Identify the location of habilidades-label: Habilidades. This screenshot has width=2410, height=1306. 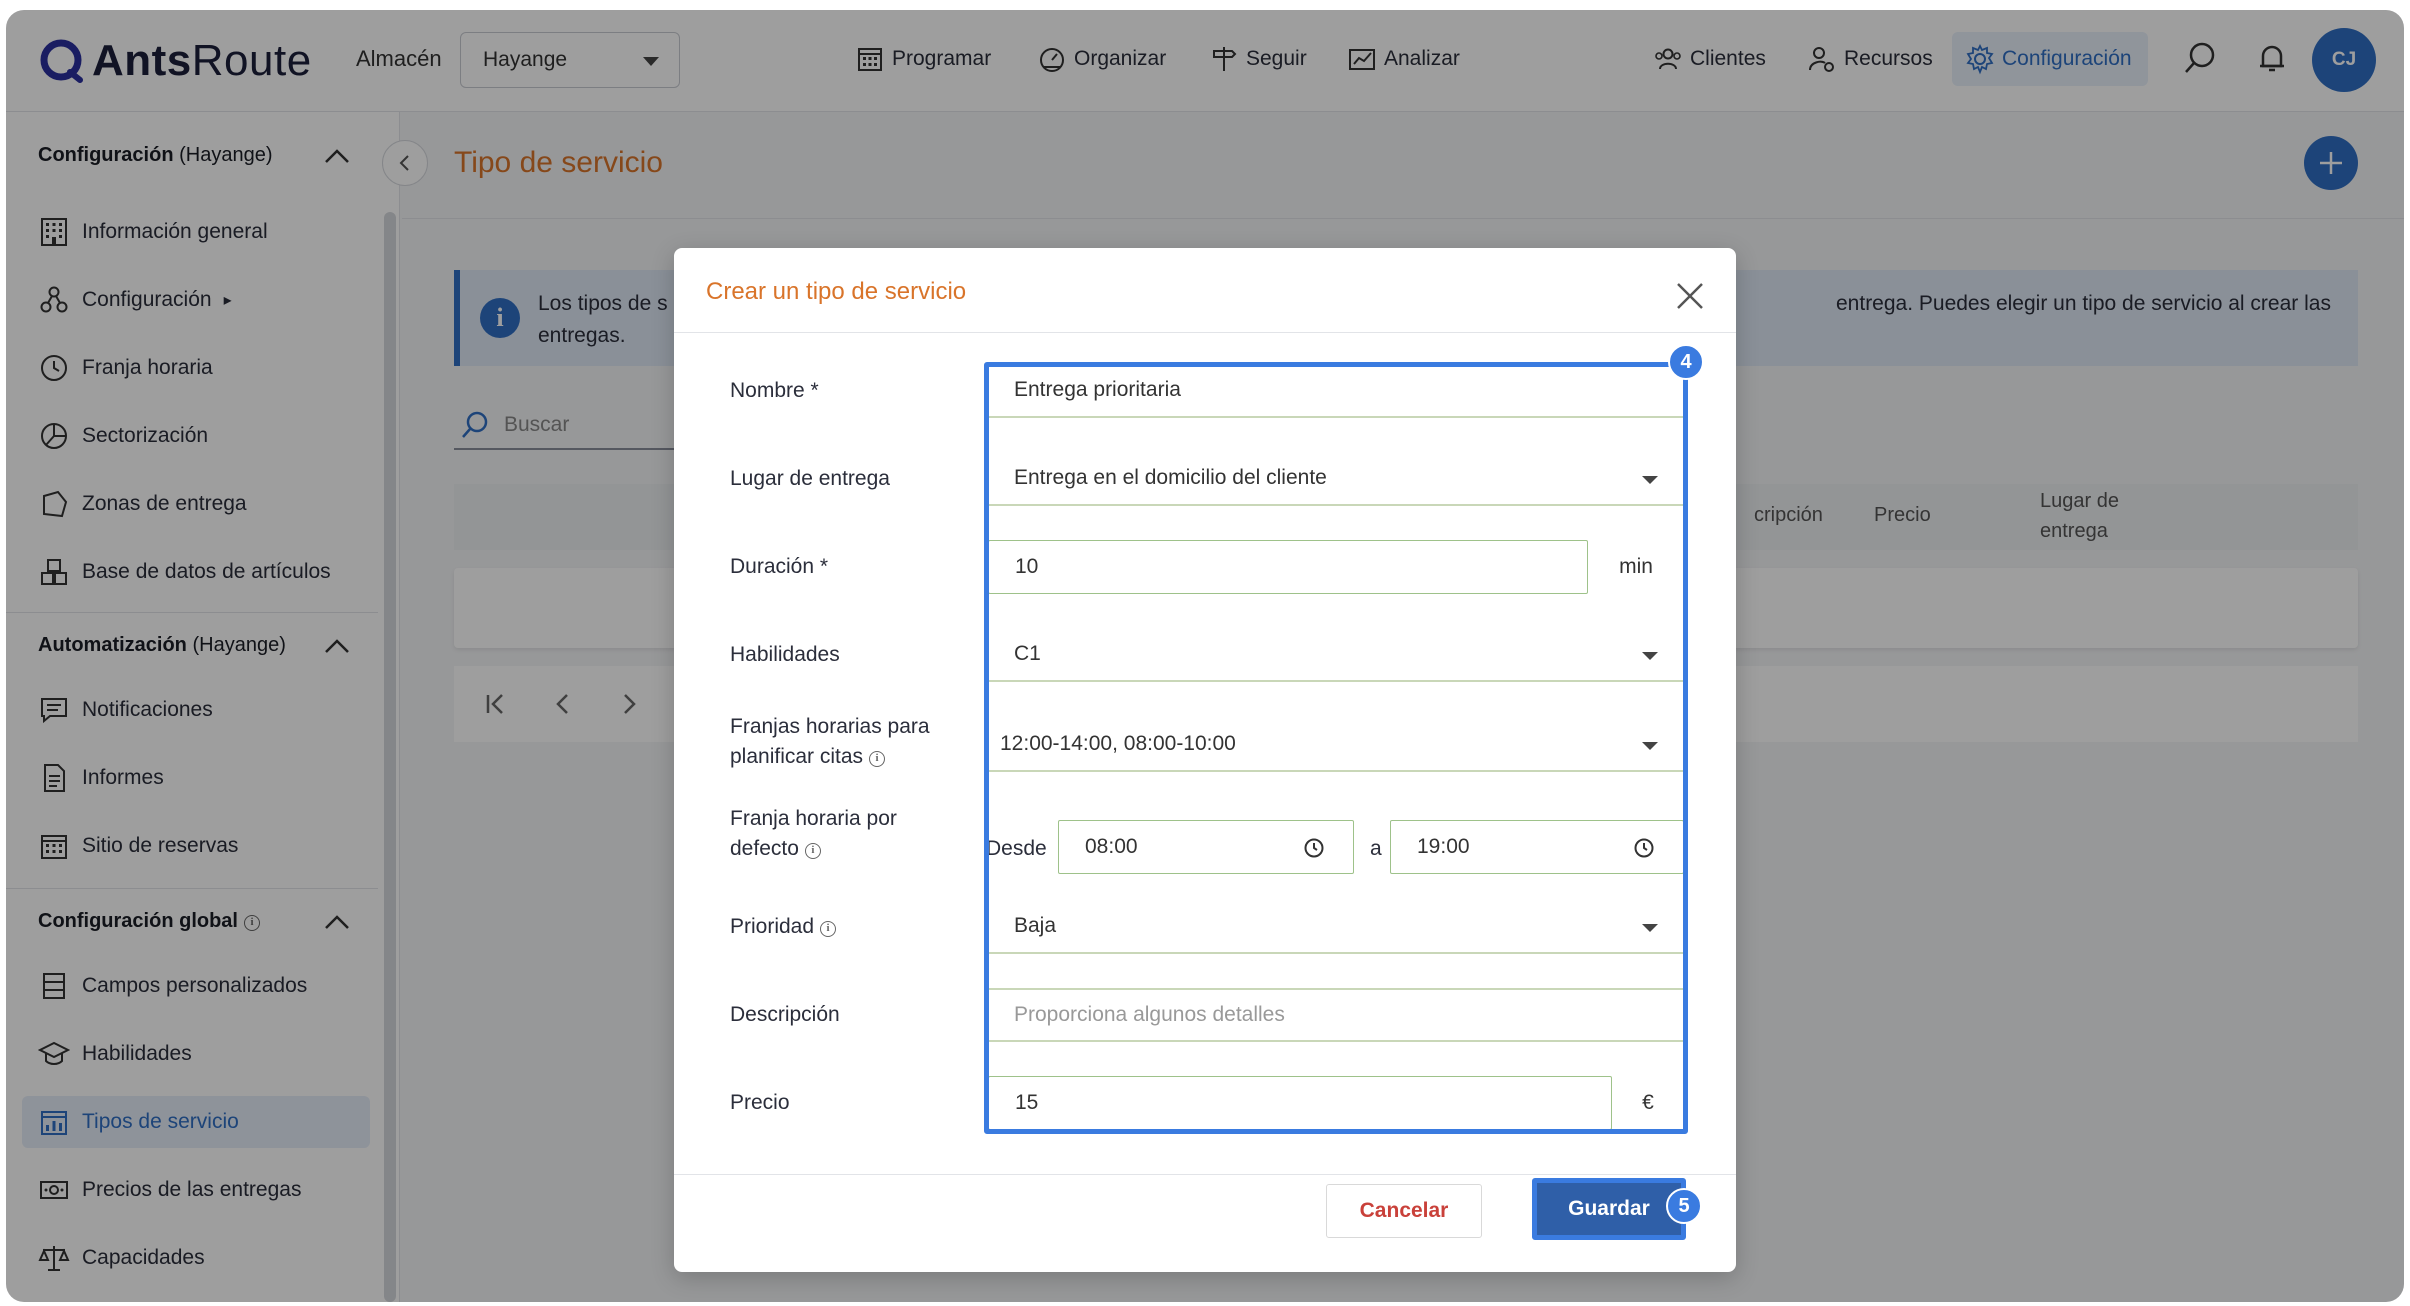
(785, 654).